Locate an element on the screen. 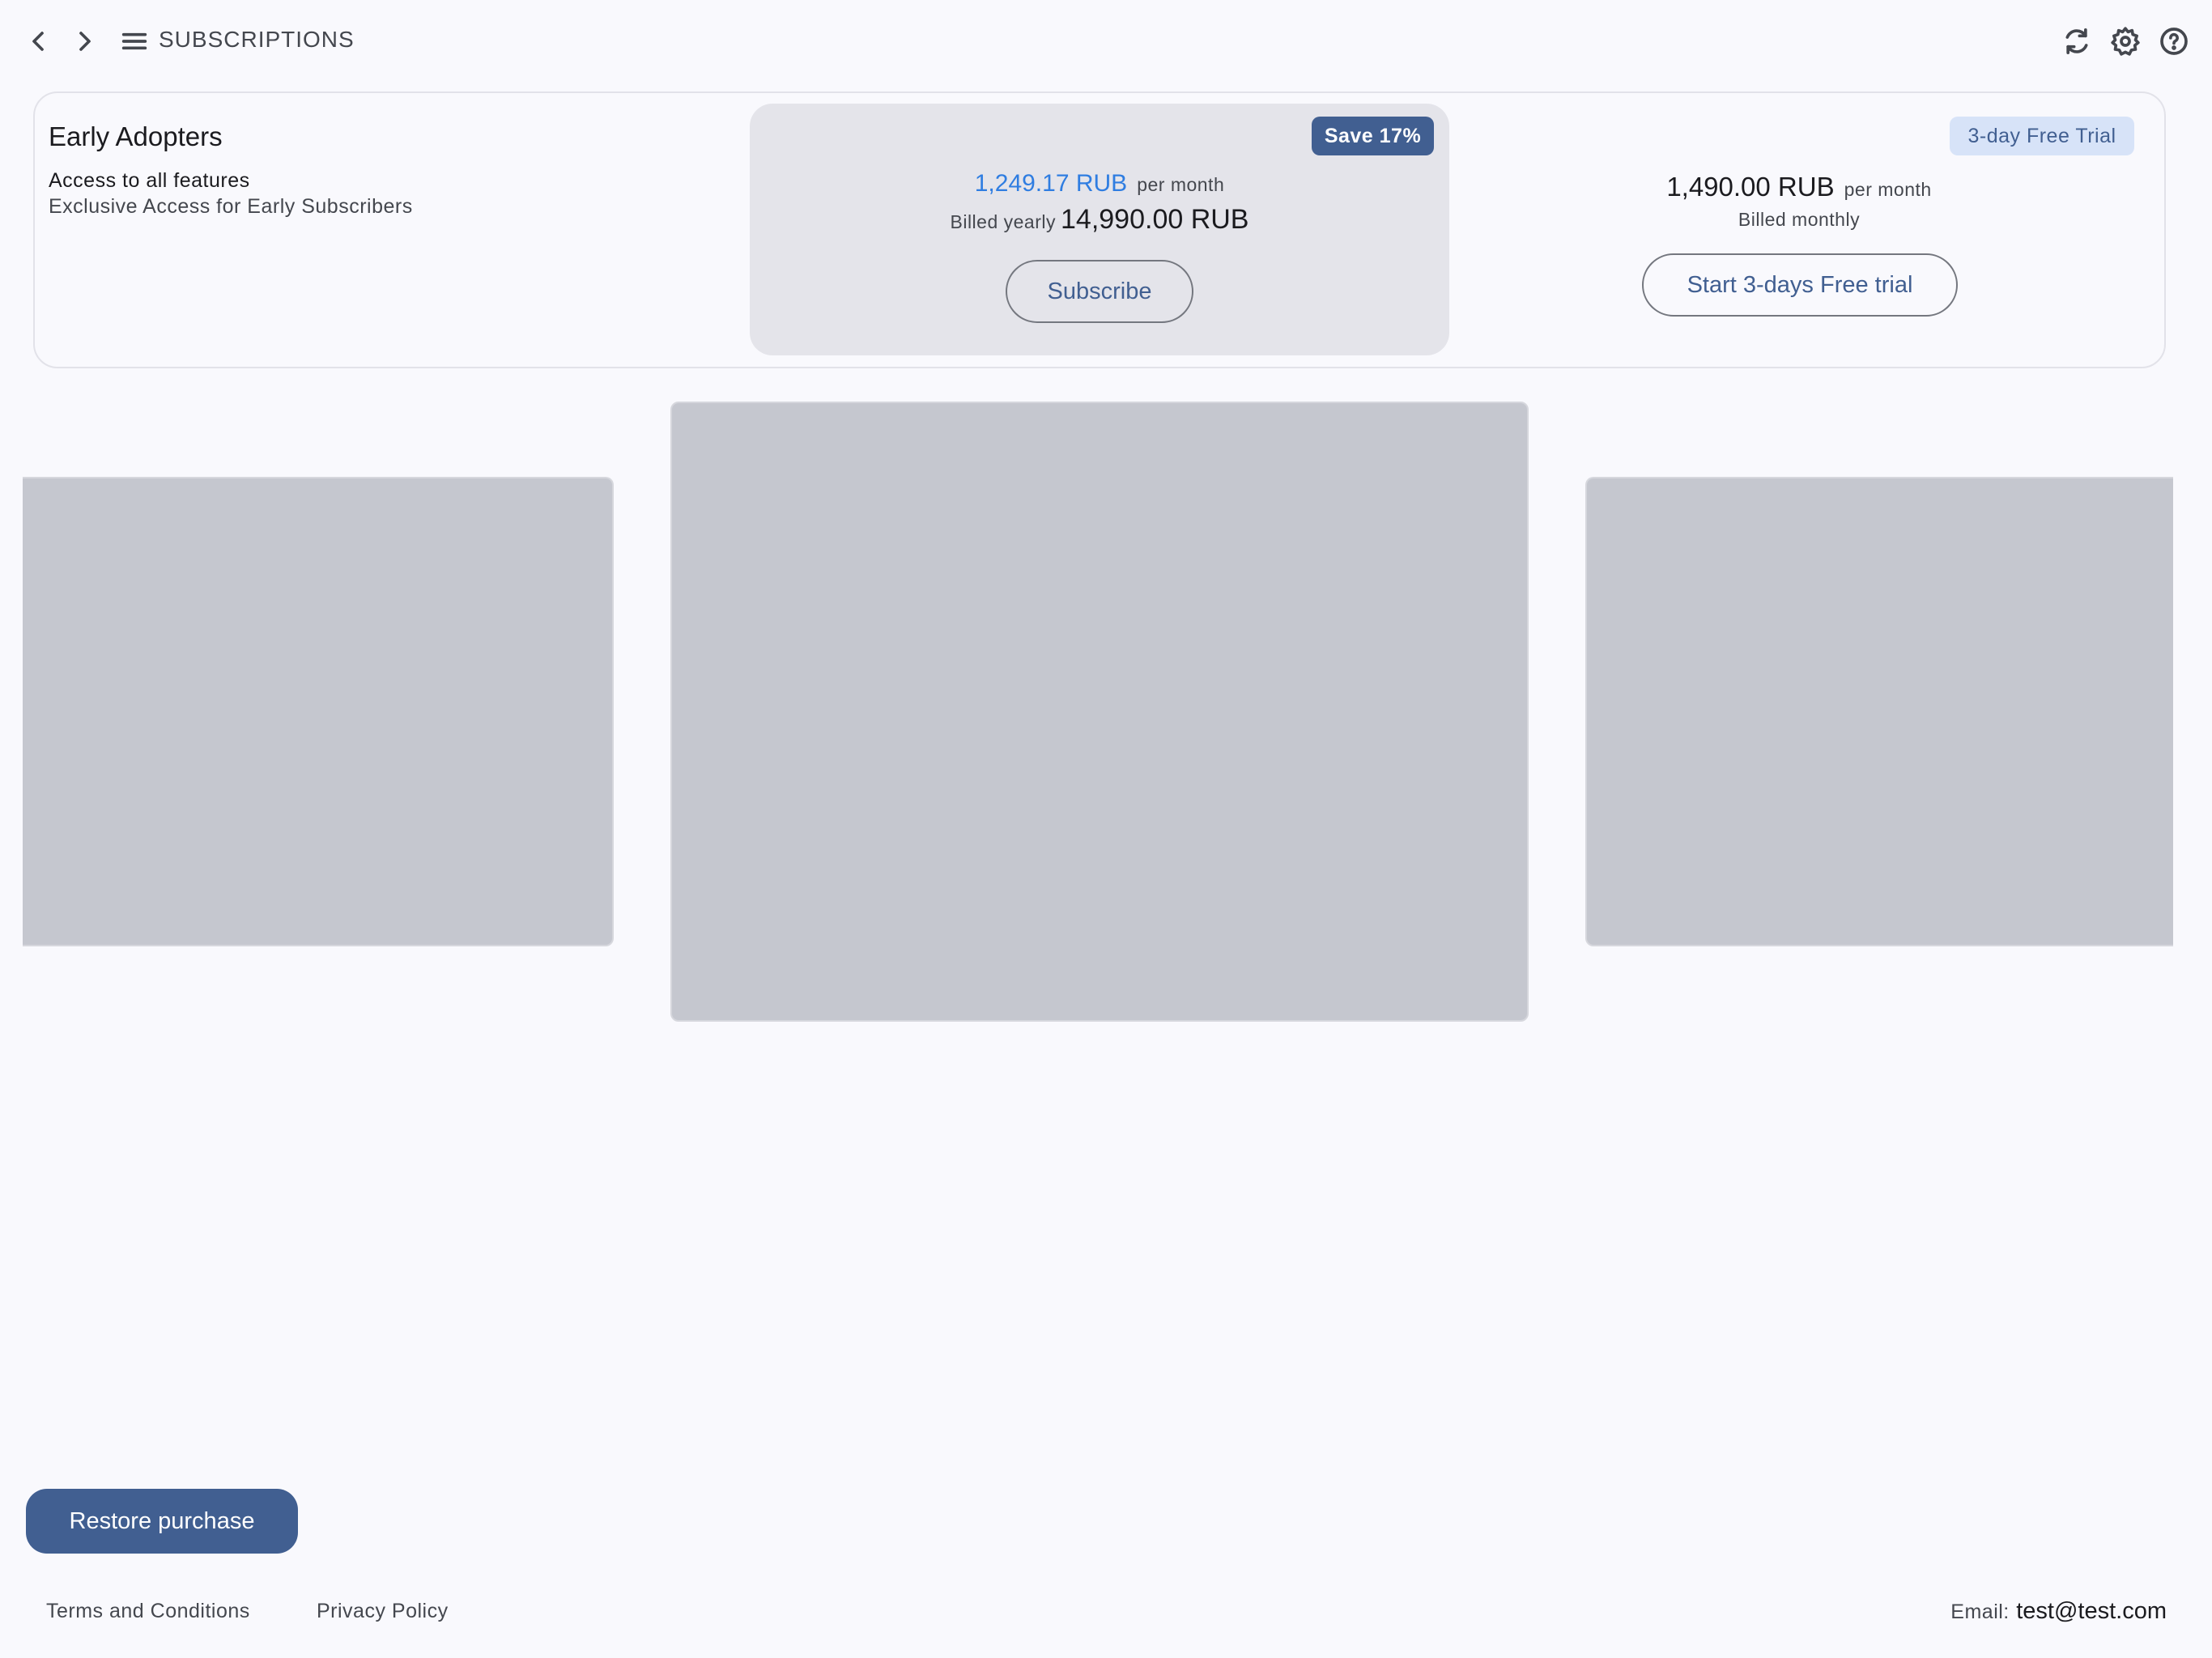 Image resolution: width=2212 pixels, height=1658 pixels. plan-feature: Access to all features is located at coordinates (150, 180).